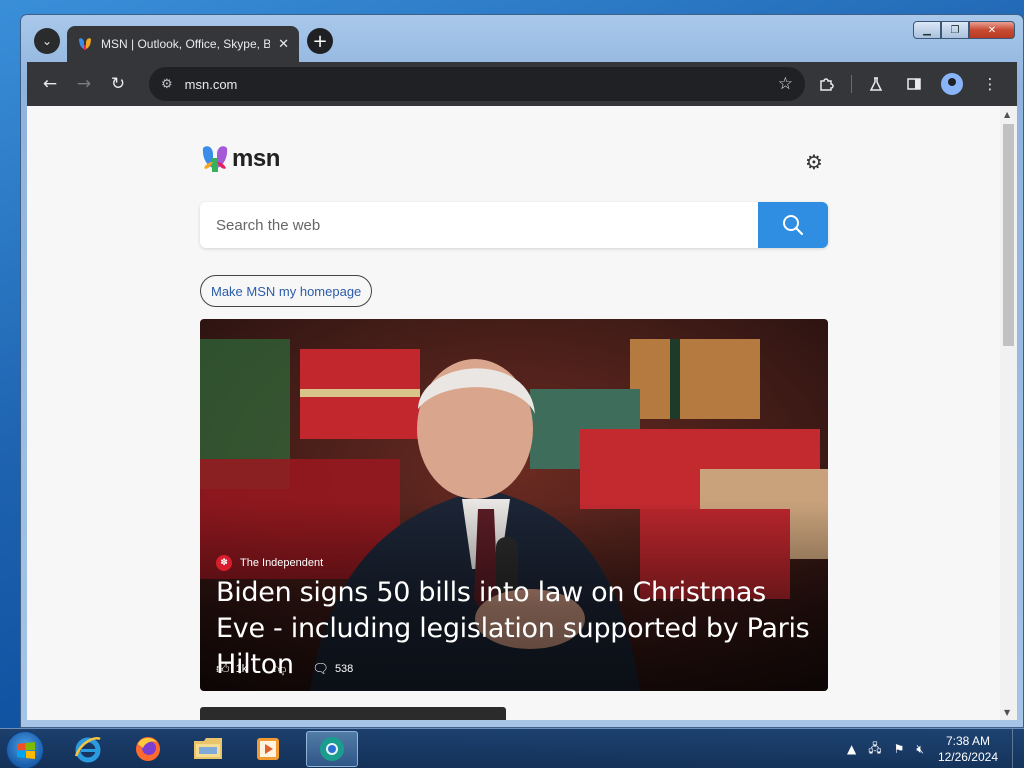 The width and height of the screenshot is (1024, 768). I want to click on scroll-down-arrow-icon: ▼, so click(1007, 712).